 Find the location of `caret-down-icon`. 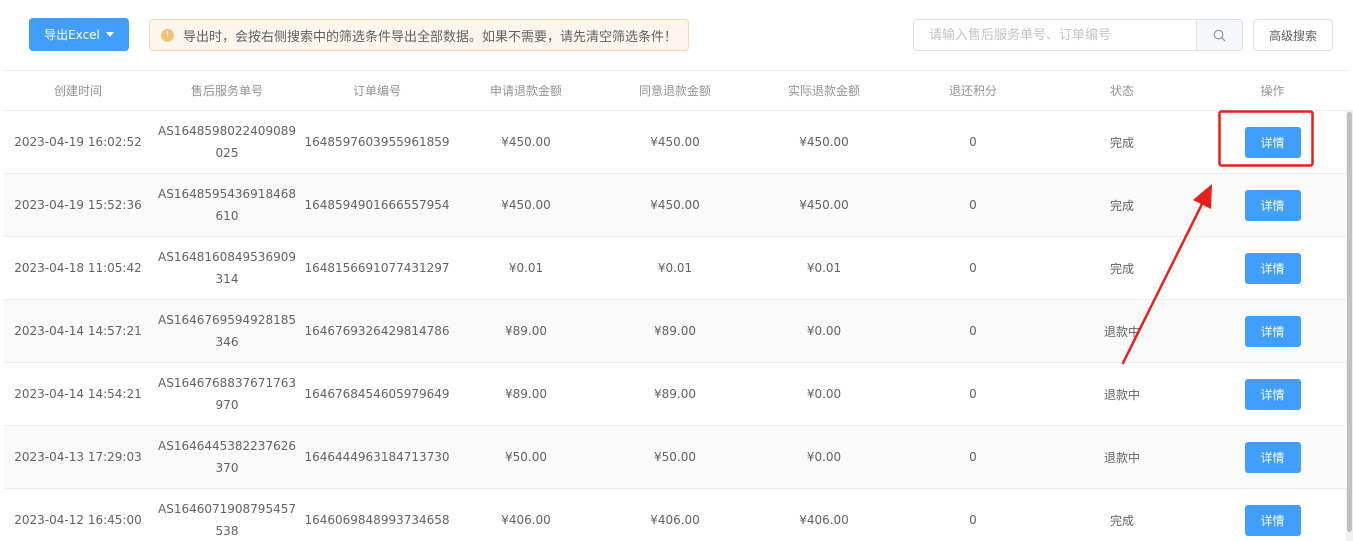

caret-down-icon is located at coordinates (109, 34).